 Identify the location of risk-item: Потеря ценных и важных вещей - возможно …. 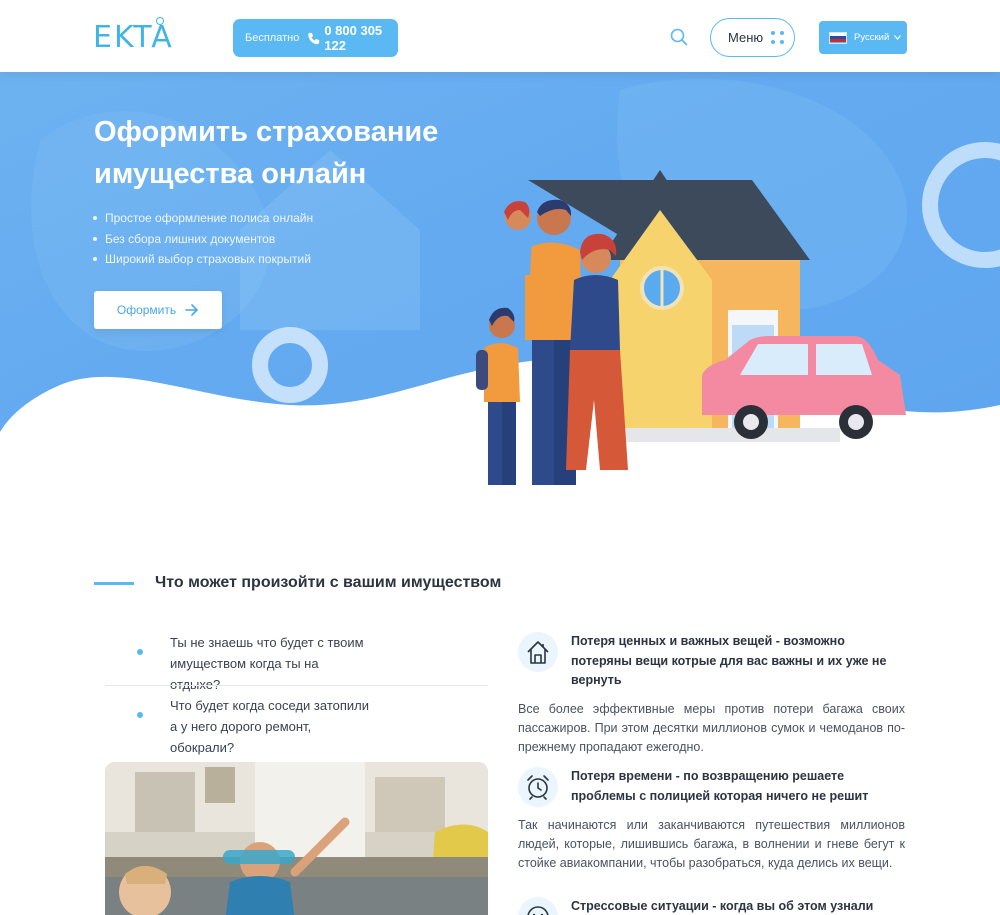
(713, 694).